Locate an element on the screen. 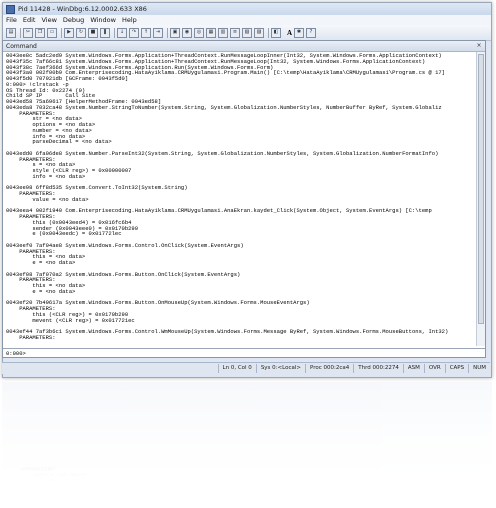 This screenshot has width=496, height=508. menu-edit: Edit is located at coordinates (29, 20).